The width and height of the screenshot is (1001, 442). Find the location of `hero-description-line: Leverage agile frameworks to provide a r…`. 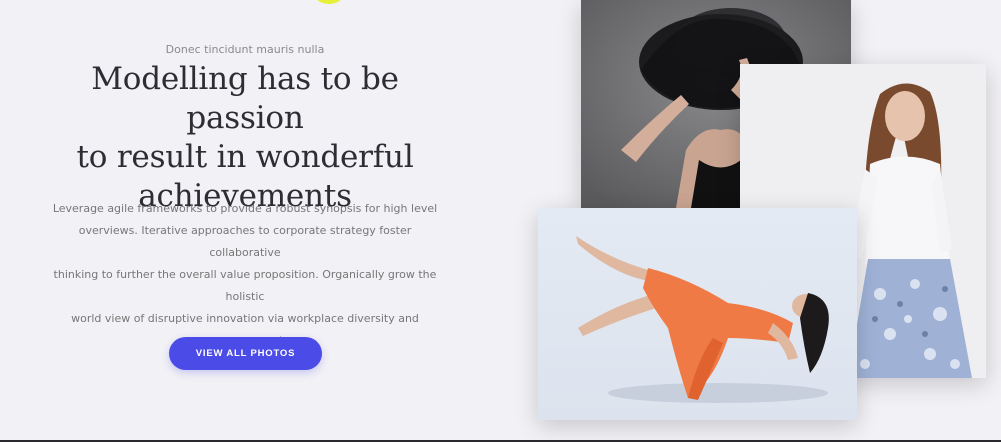

hero-description-line: Leverage agile frameworks to provide a r… is located at coordinates (245, 208).